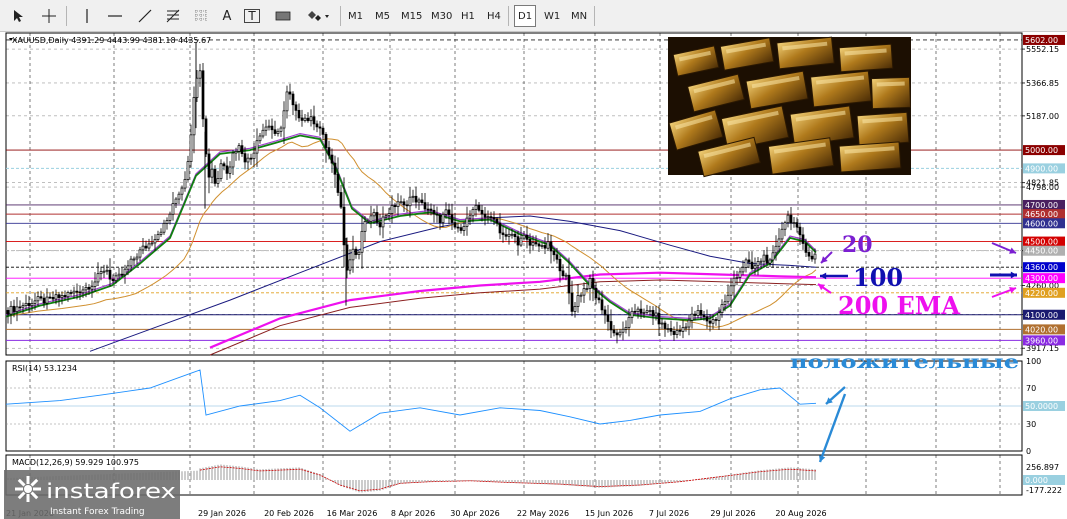  What do you see at coordinates (283, 16) in the screenshot?
I see `rectangle-icon` at bounding box center [283, 16].